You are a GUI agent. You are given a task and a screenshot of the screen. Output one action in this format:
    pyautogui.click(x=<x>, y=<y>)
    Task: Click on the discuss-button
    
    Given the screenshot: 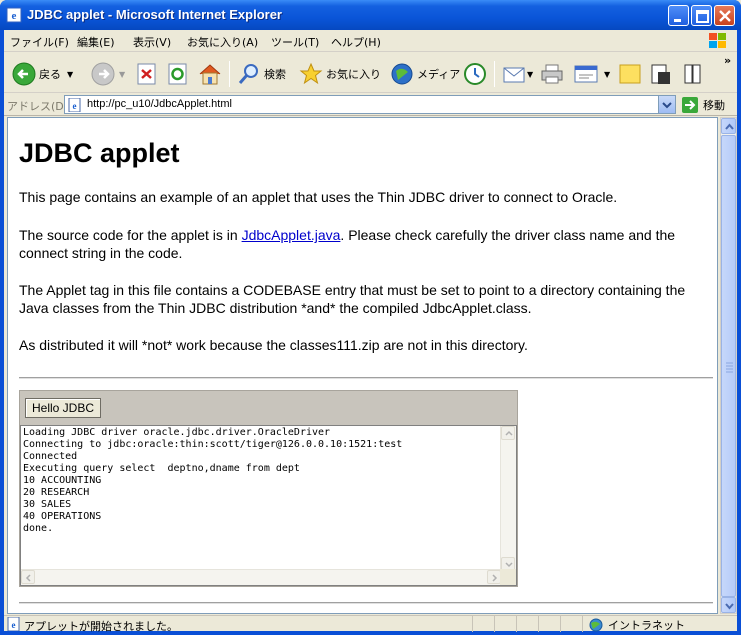 What is the action you would take?
    pyautogui.click(x=630, y=74)
    